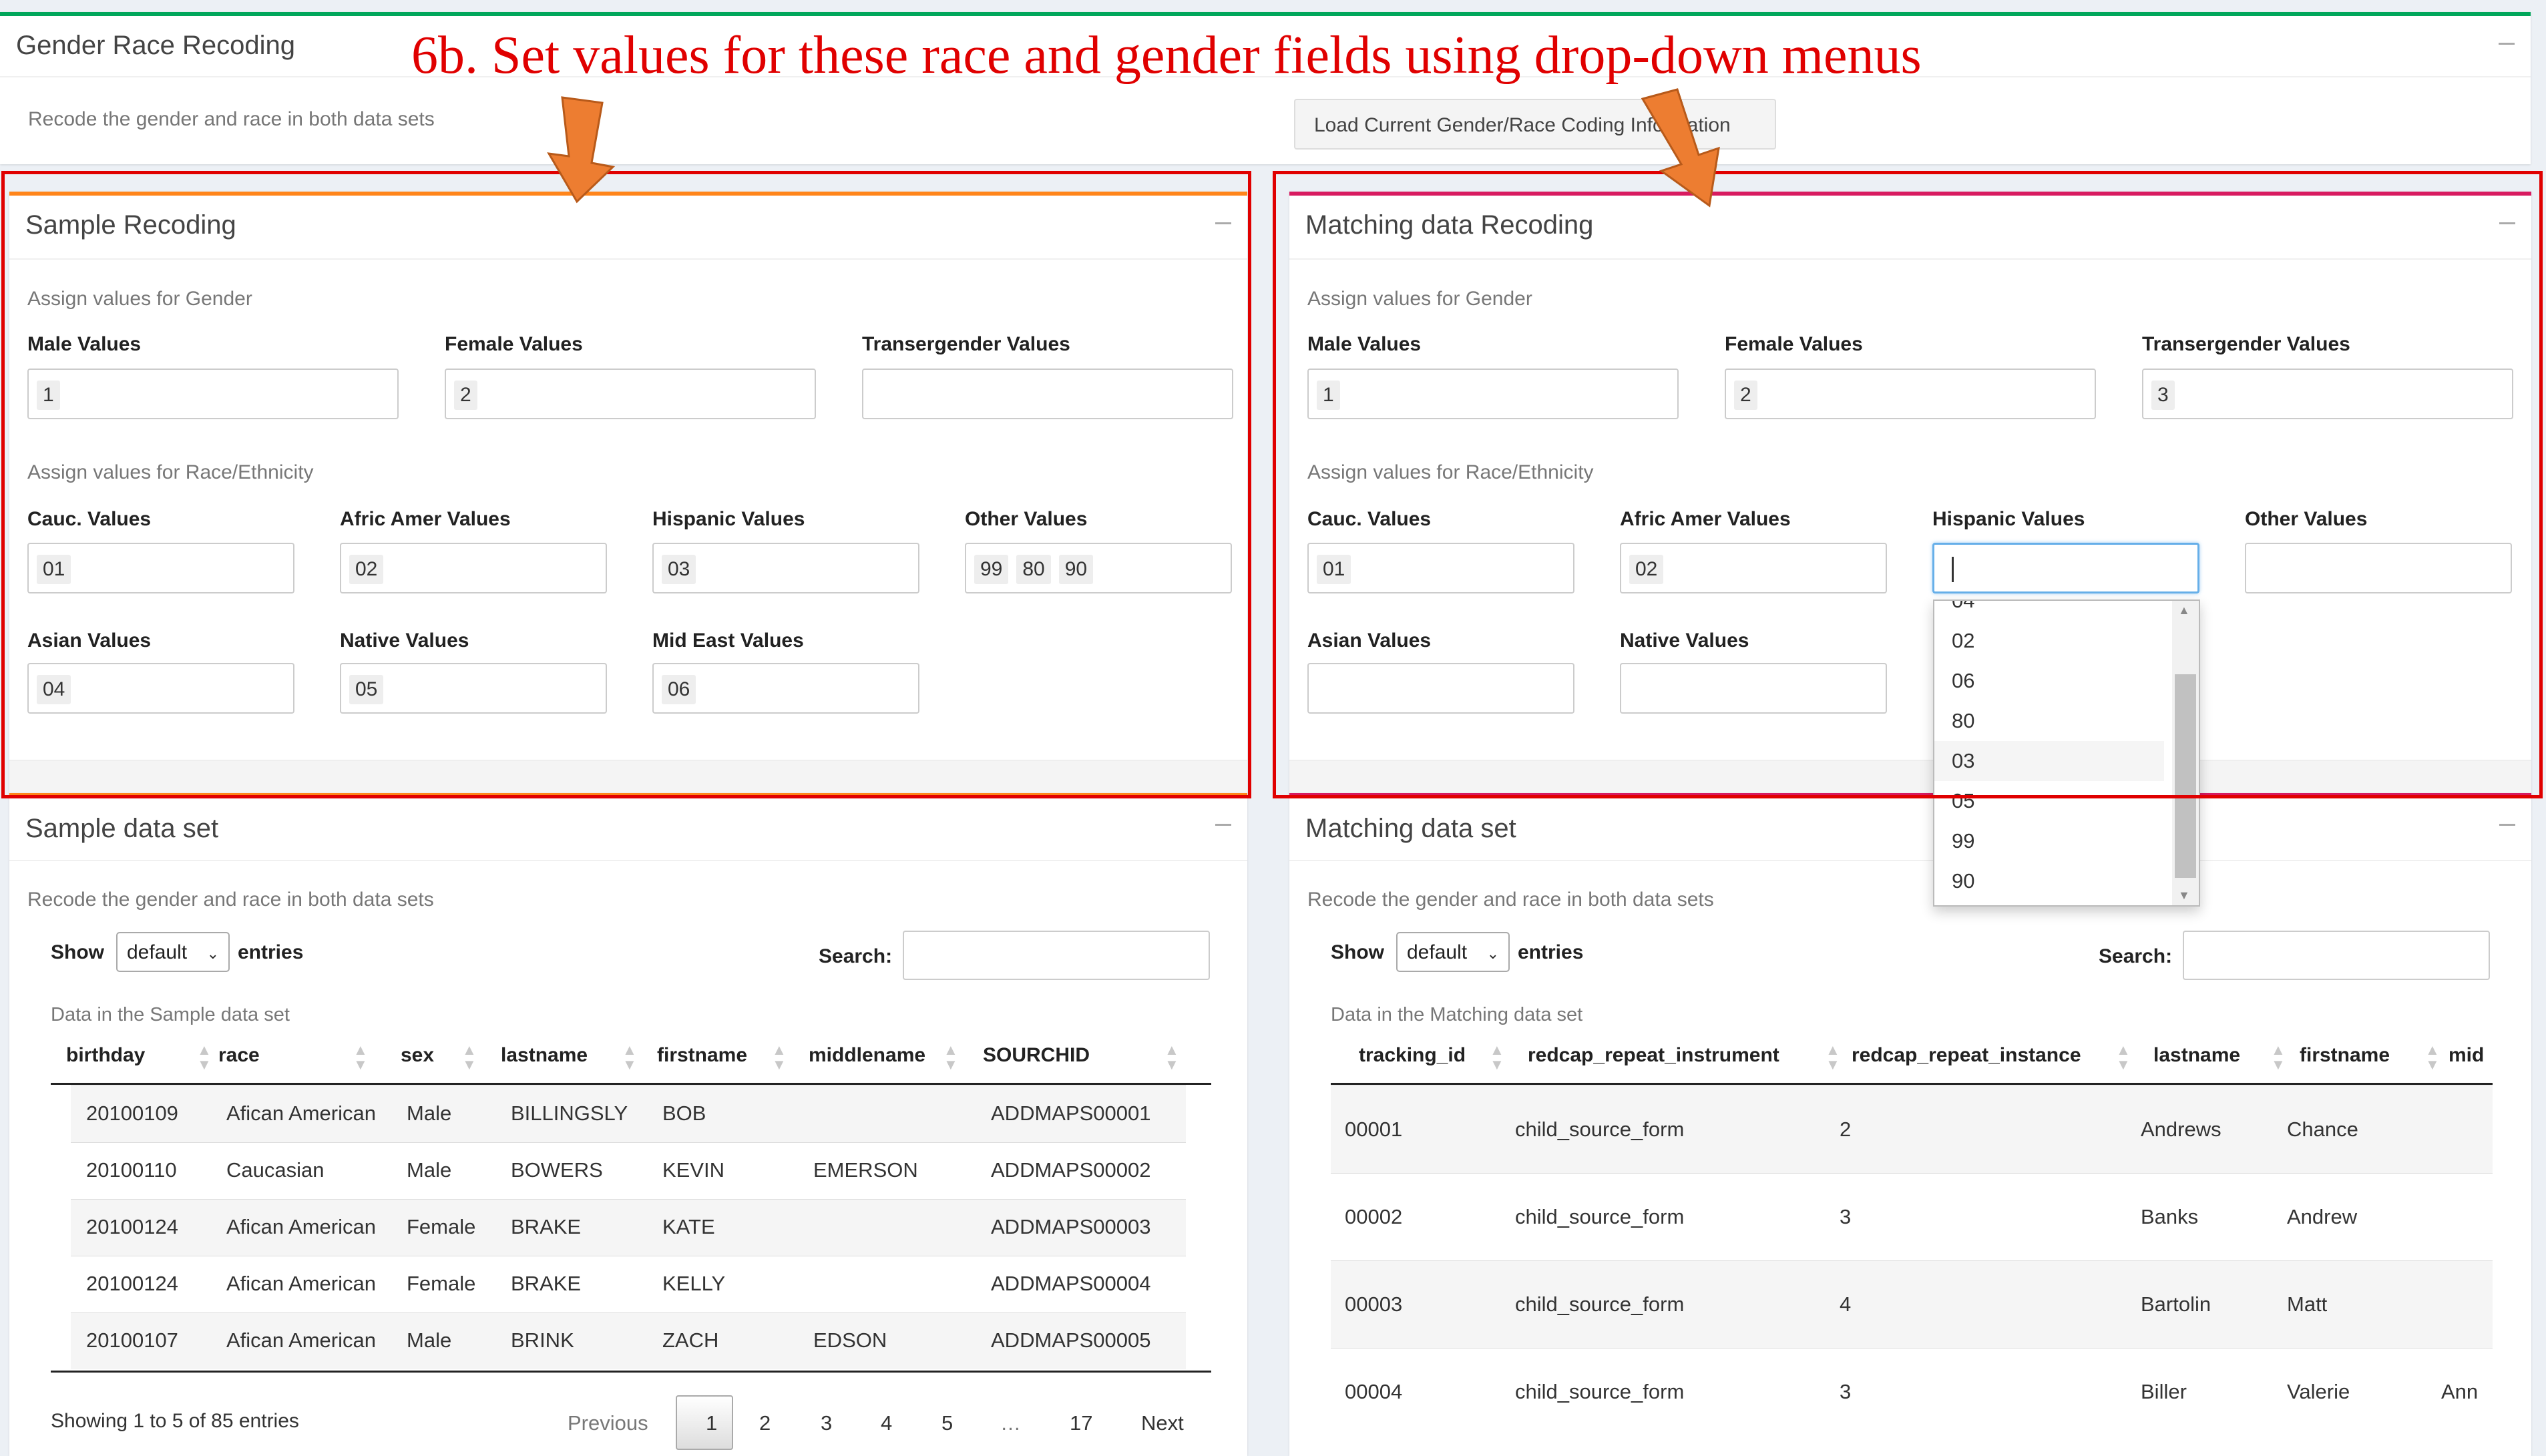 Image resolution: width=2546 pixels, height=1456 pixels. What do you see at coordinates (1098, 568) in the screenshot?
I see `other-values-input: 99 80 90` at bounding box center [1098, 568].